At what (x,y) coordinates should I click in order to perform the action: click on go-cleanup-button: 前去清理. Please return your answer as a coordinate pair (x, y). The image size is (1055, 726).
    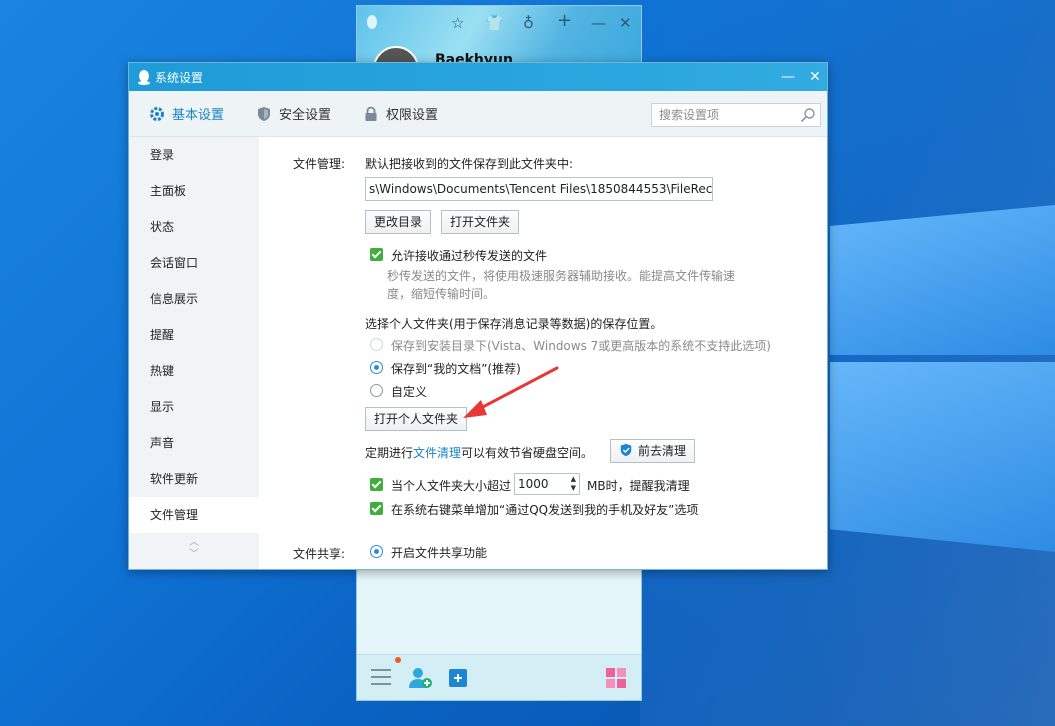
    Looking at the image, I should click on (653, 451).